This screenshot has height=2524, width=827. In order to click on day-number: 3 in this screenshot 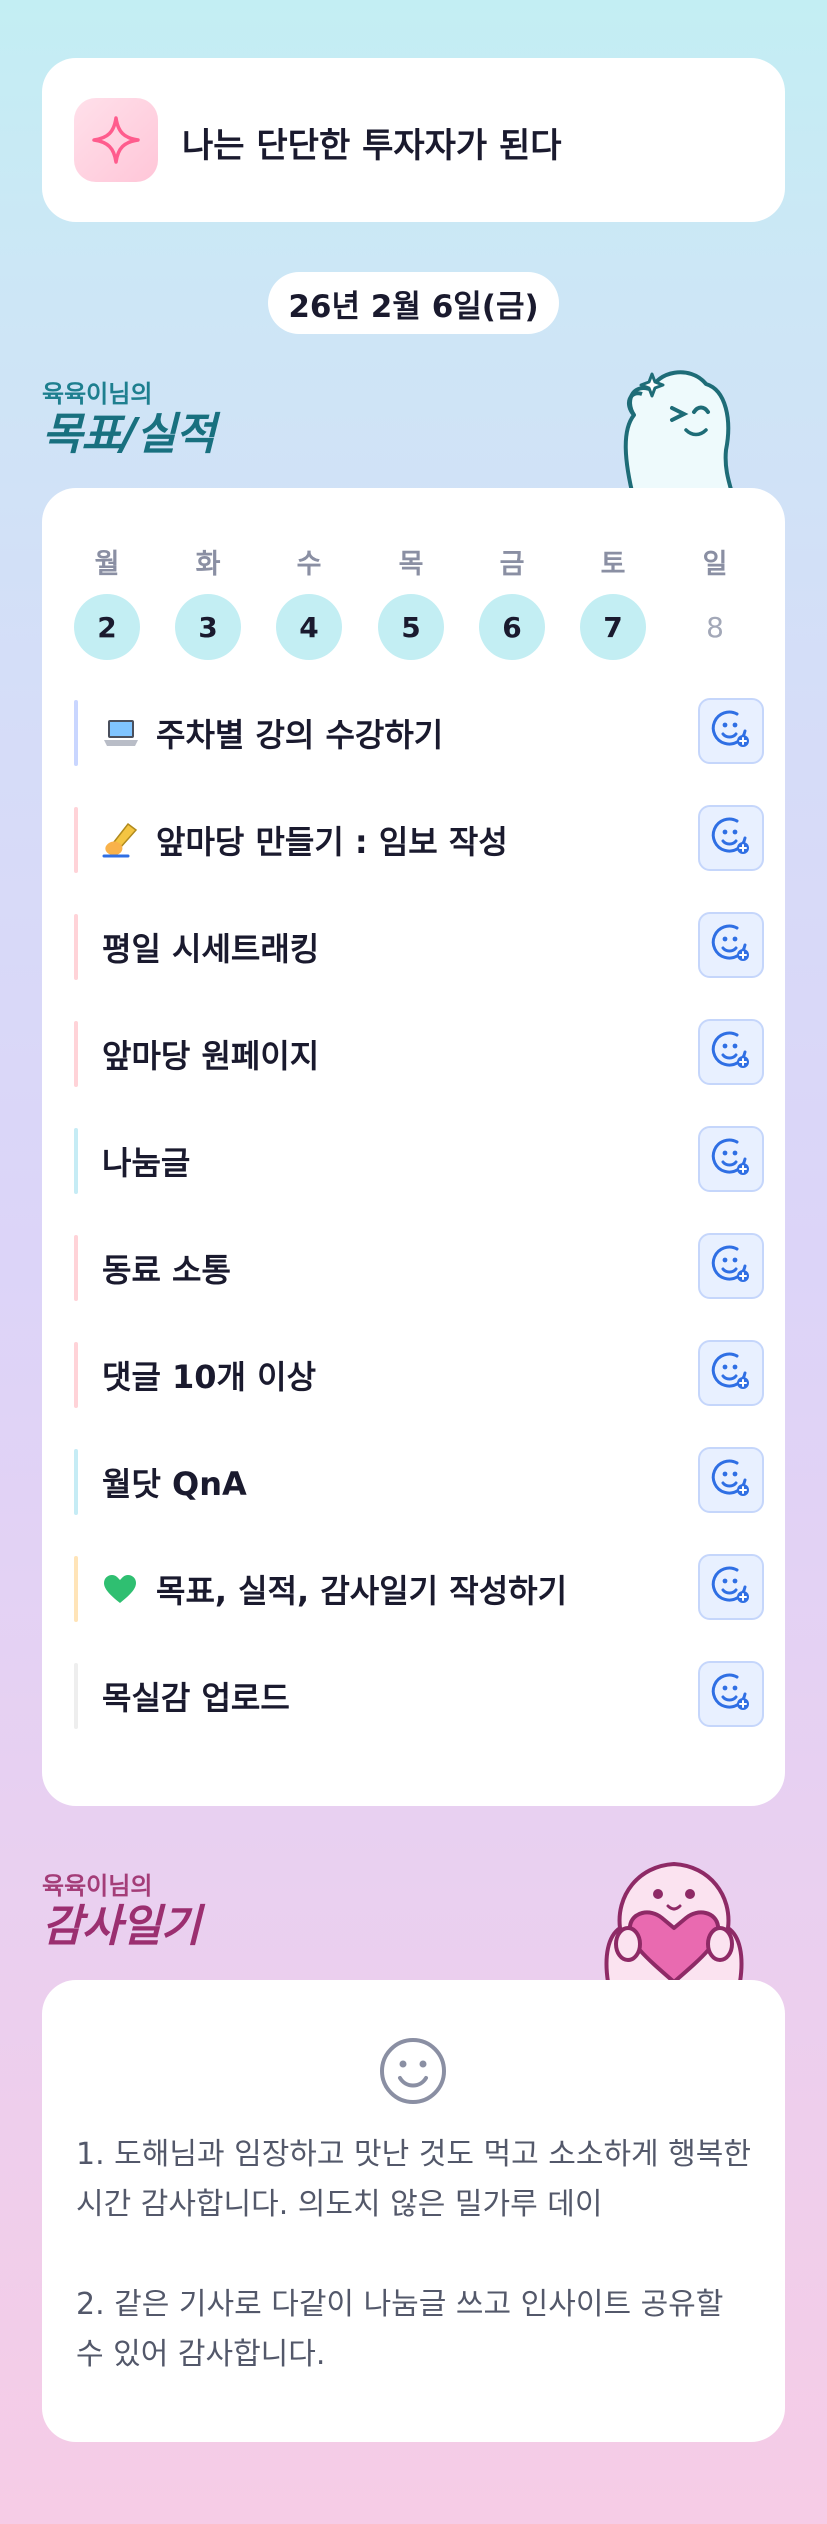, I will do `click(208, 627)`.